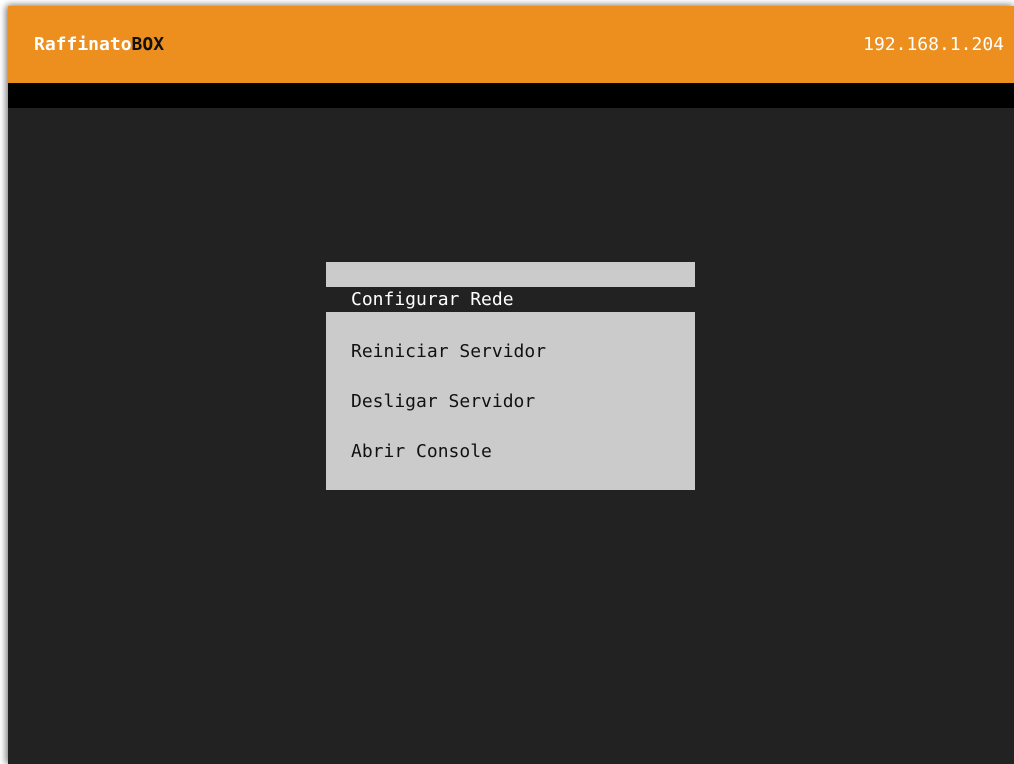  I want to click on header-bar: RaffinatoBOX 192.168.1.204, so click(511, 44).